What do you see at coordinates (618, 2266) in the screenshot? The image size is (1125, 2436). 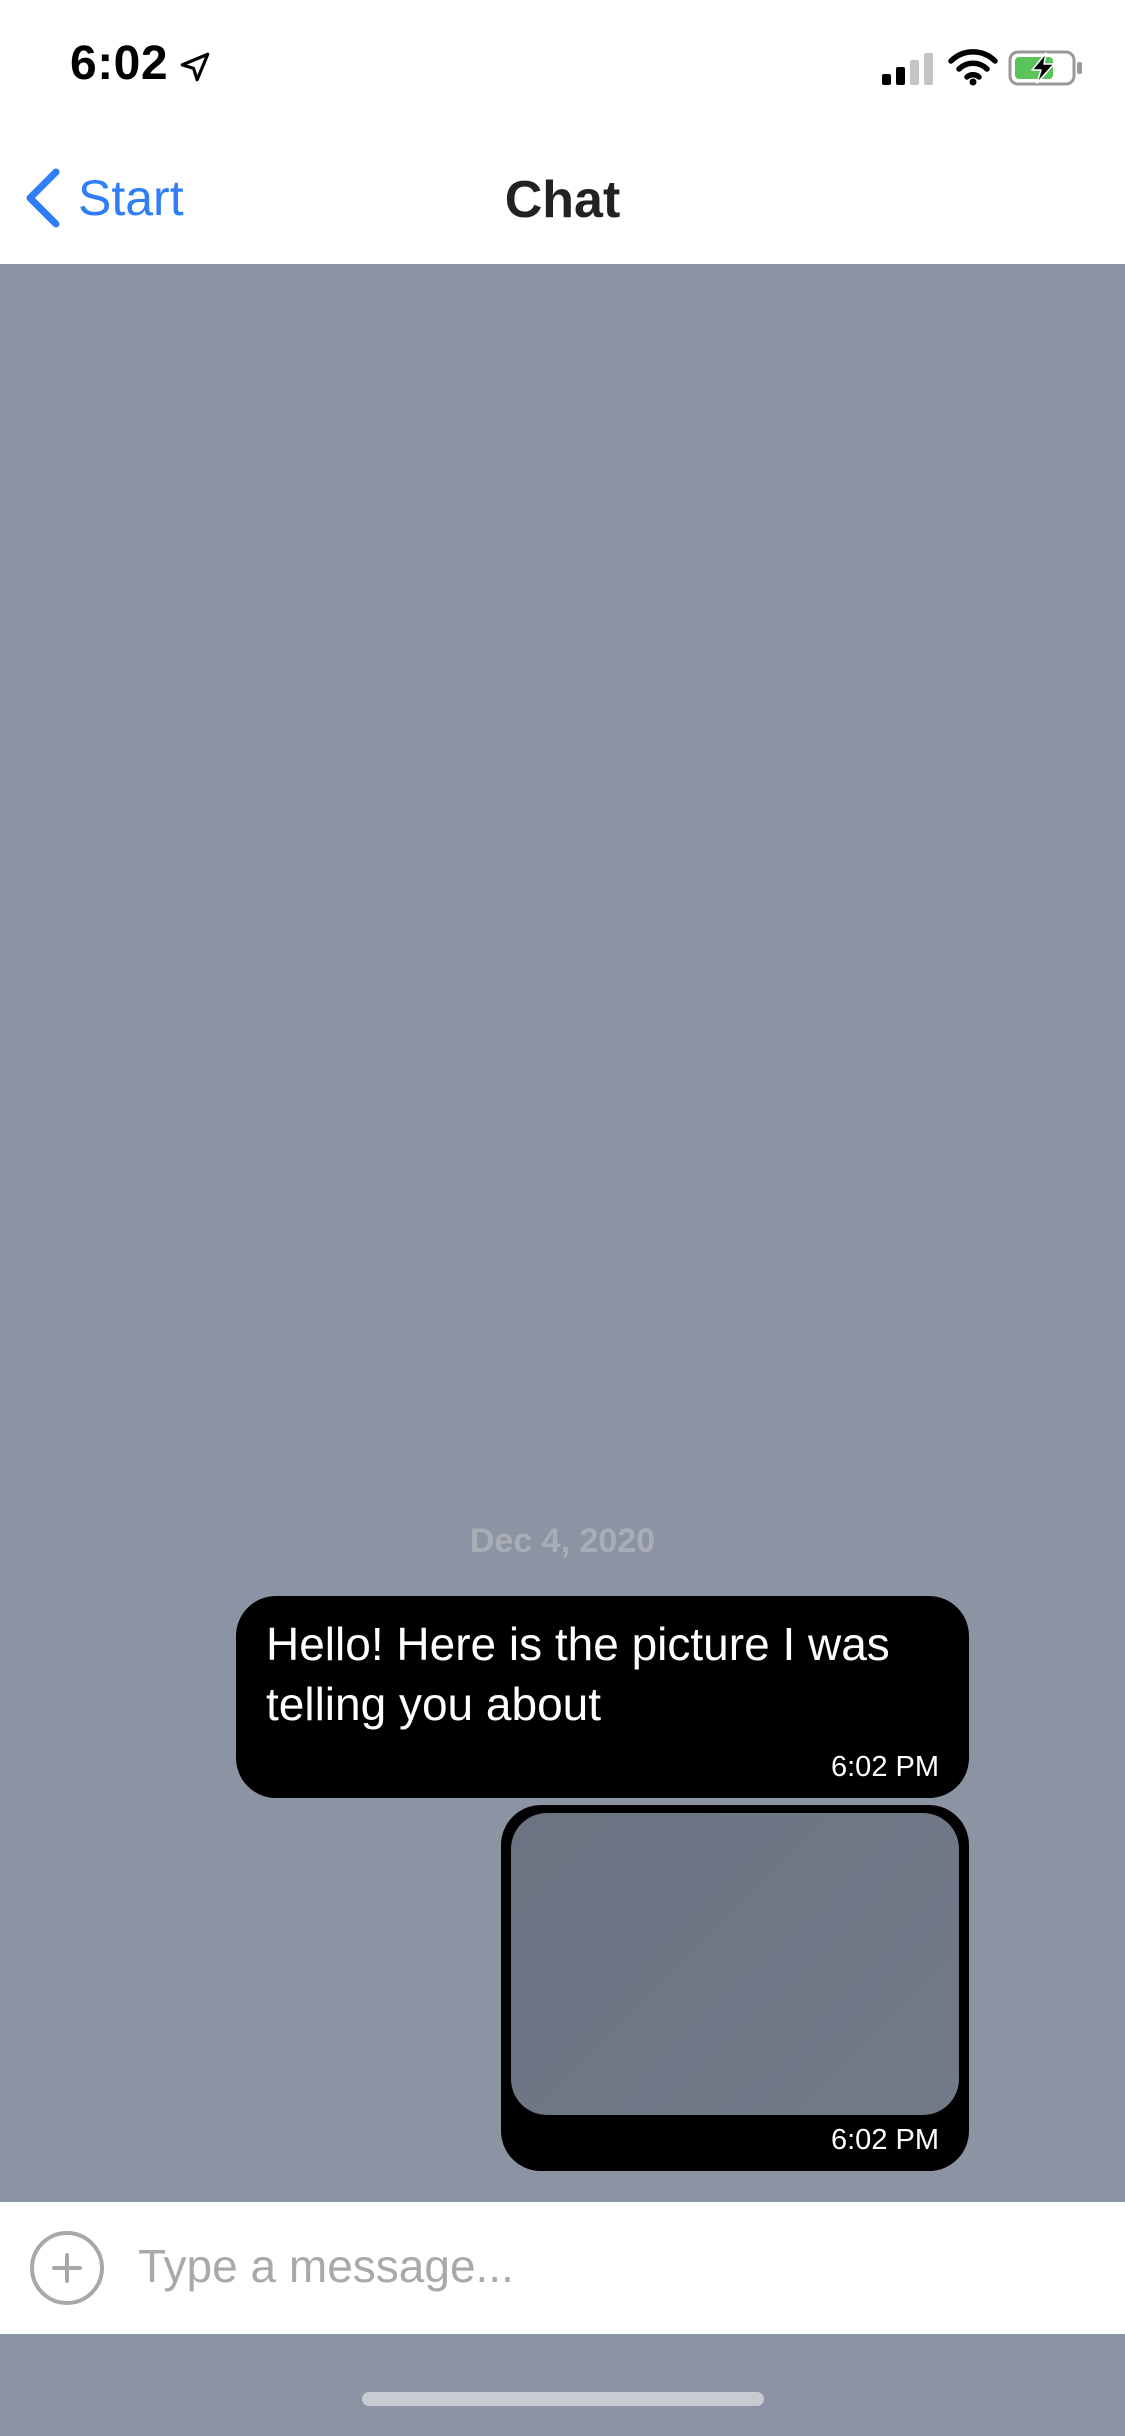 I see `message-input` at bounding box center [618, 2266].